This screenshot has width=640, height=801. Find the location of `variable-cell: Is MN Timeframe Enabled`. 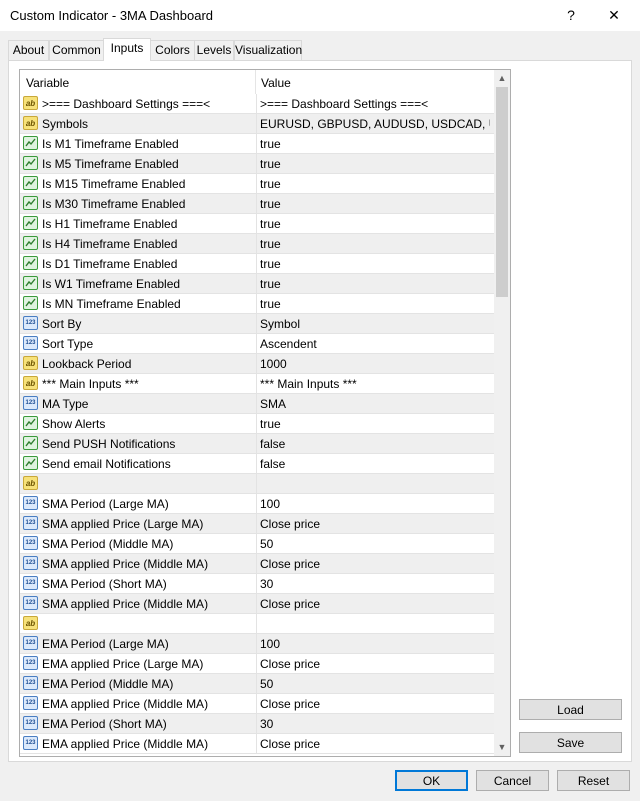

variable-cell: Is MN Timeframe Enabled is located at coordinates (137, 303).